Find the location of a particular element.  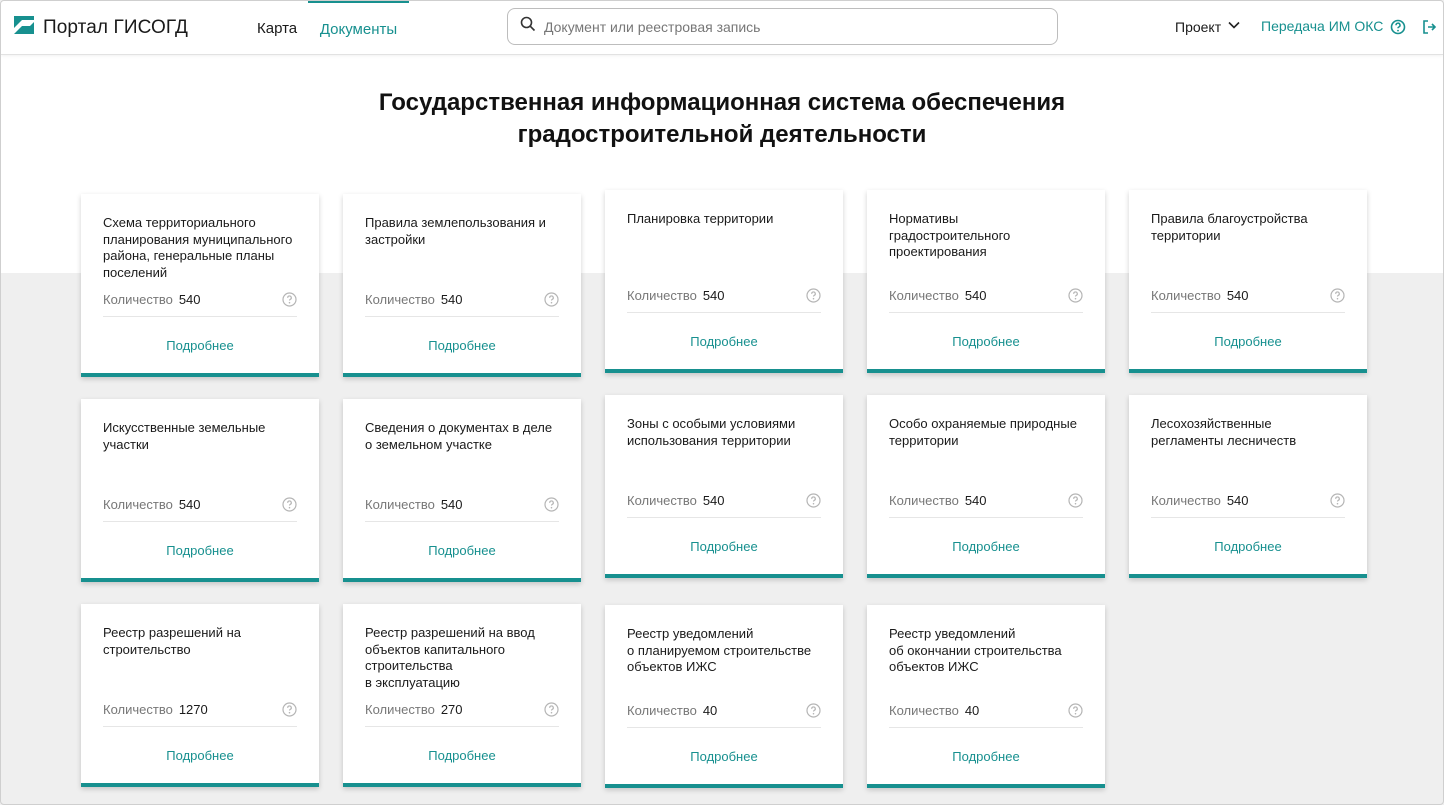

portal-logo: Портал ГИСОГД is located at coordinates (100, 27).